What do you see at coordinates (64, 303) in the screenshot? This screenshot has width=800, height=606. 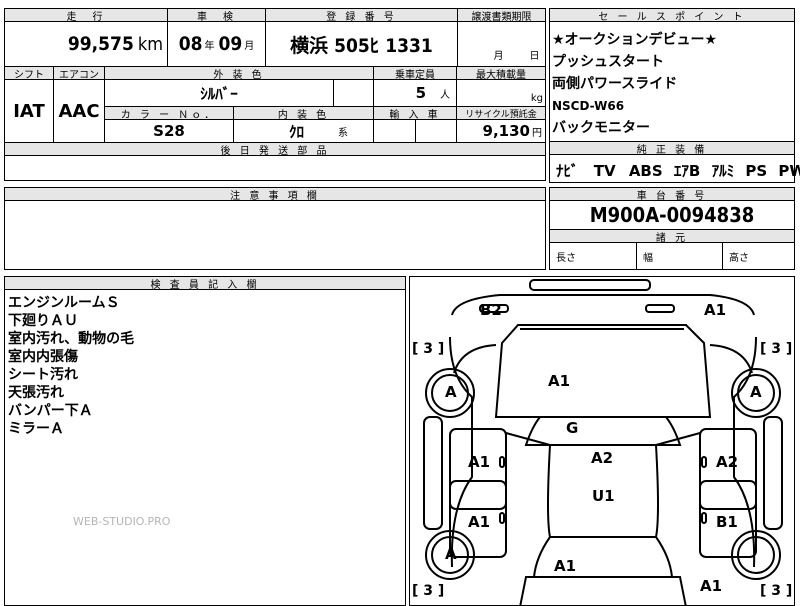 I see `inspector-note: エンジンルームＳ` at bounding box center [64, 303].